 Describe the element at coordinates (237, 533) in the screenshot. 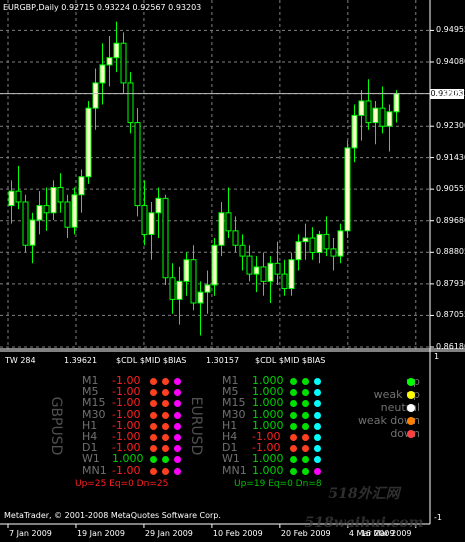

I see `date-tick-label: 10 Feb 2009` at that location.